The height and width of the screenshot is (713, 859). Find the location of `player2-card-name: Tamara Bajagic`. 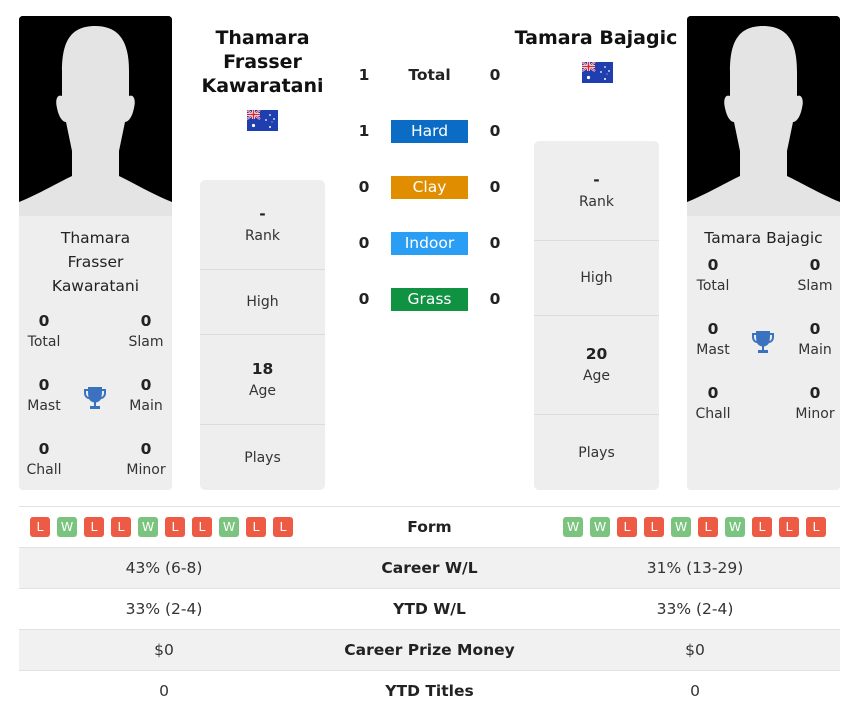

player2-card-name: Tamara Bajagic is located at coordinates (763, 238).